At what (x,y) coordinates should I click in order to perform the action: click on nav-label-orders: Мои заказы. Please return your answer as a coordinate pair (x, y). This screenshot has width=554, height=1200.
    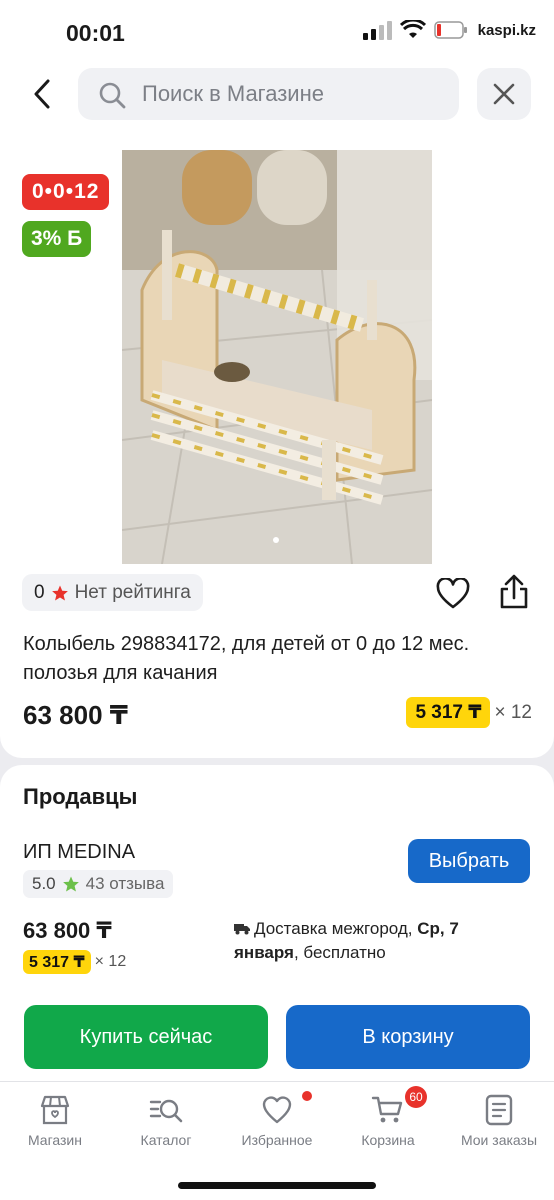
    Looking at the image, I should click on (499, 1140).